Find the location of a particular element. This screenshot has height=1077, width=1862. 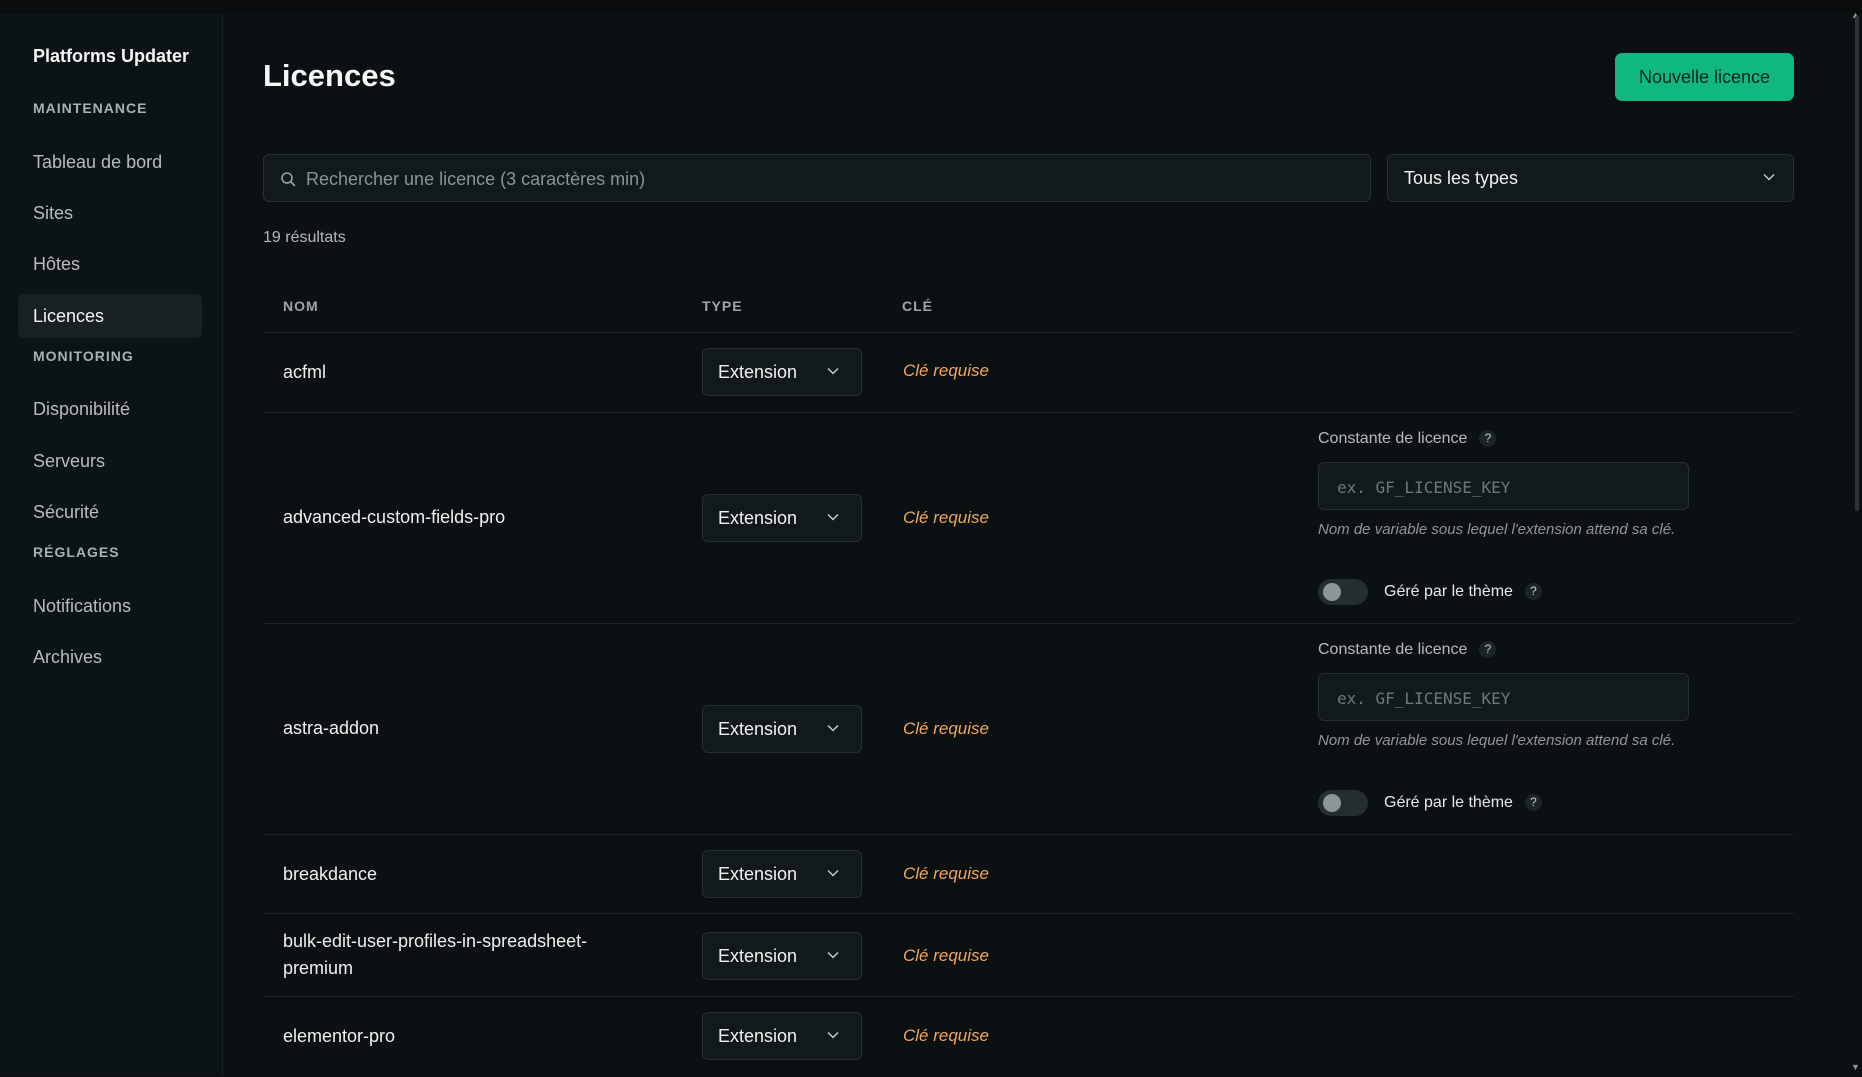

sidebar-item-hotes: Hôtes is located at coordinates (110, 264).